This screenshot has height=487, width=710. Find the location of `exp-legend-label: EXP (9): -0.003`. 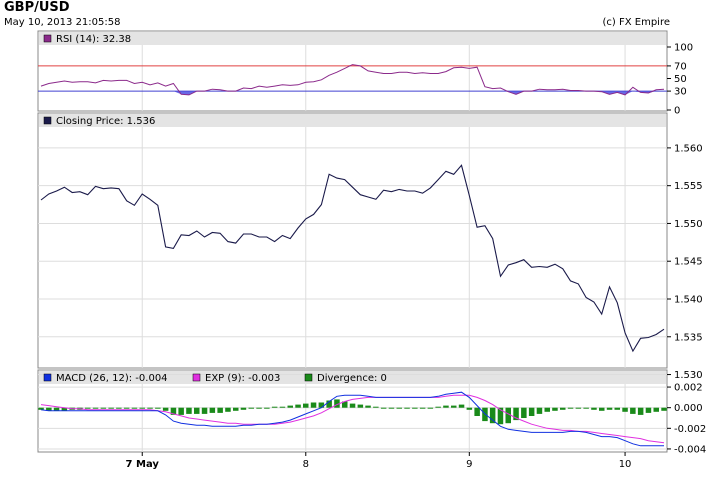

exp-legend-label: EXP (9): -0.003 is located at coordinates (242, 378).